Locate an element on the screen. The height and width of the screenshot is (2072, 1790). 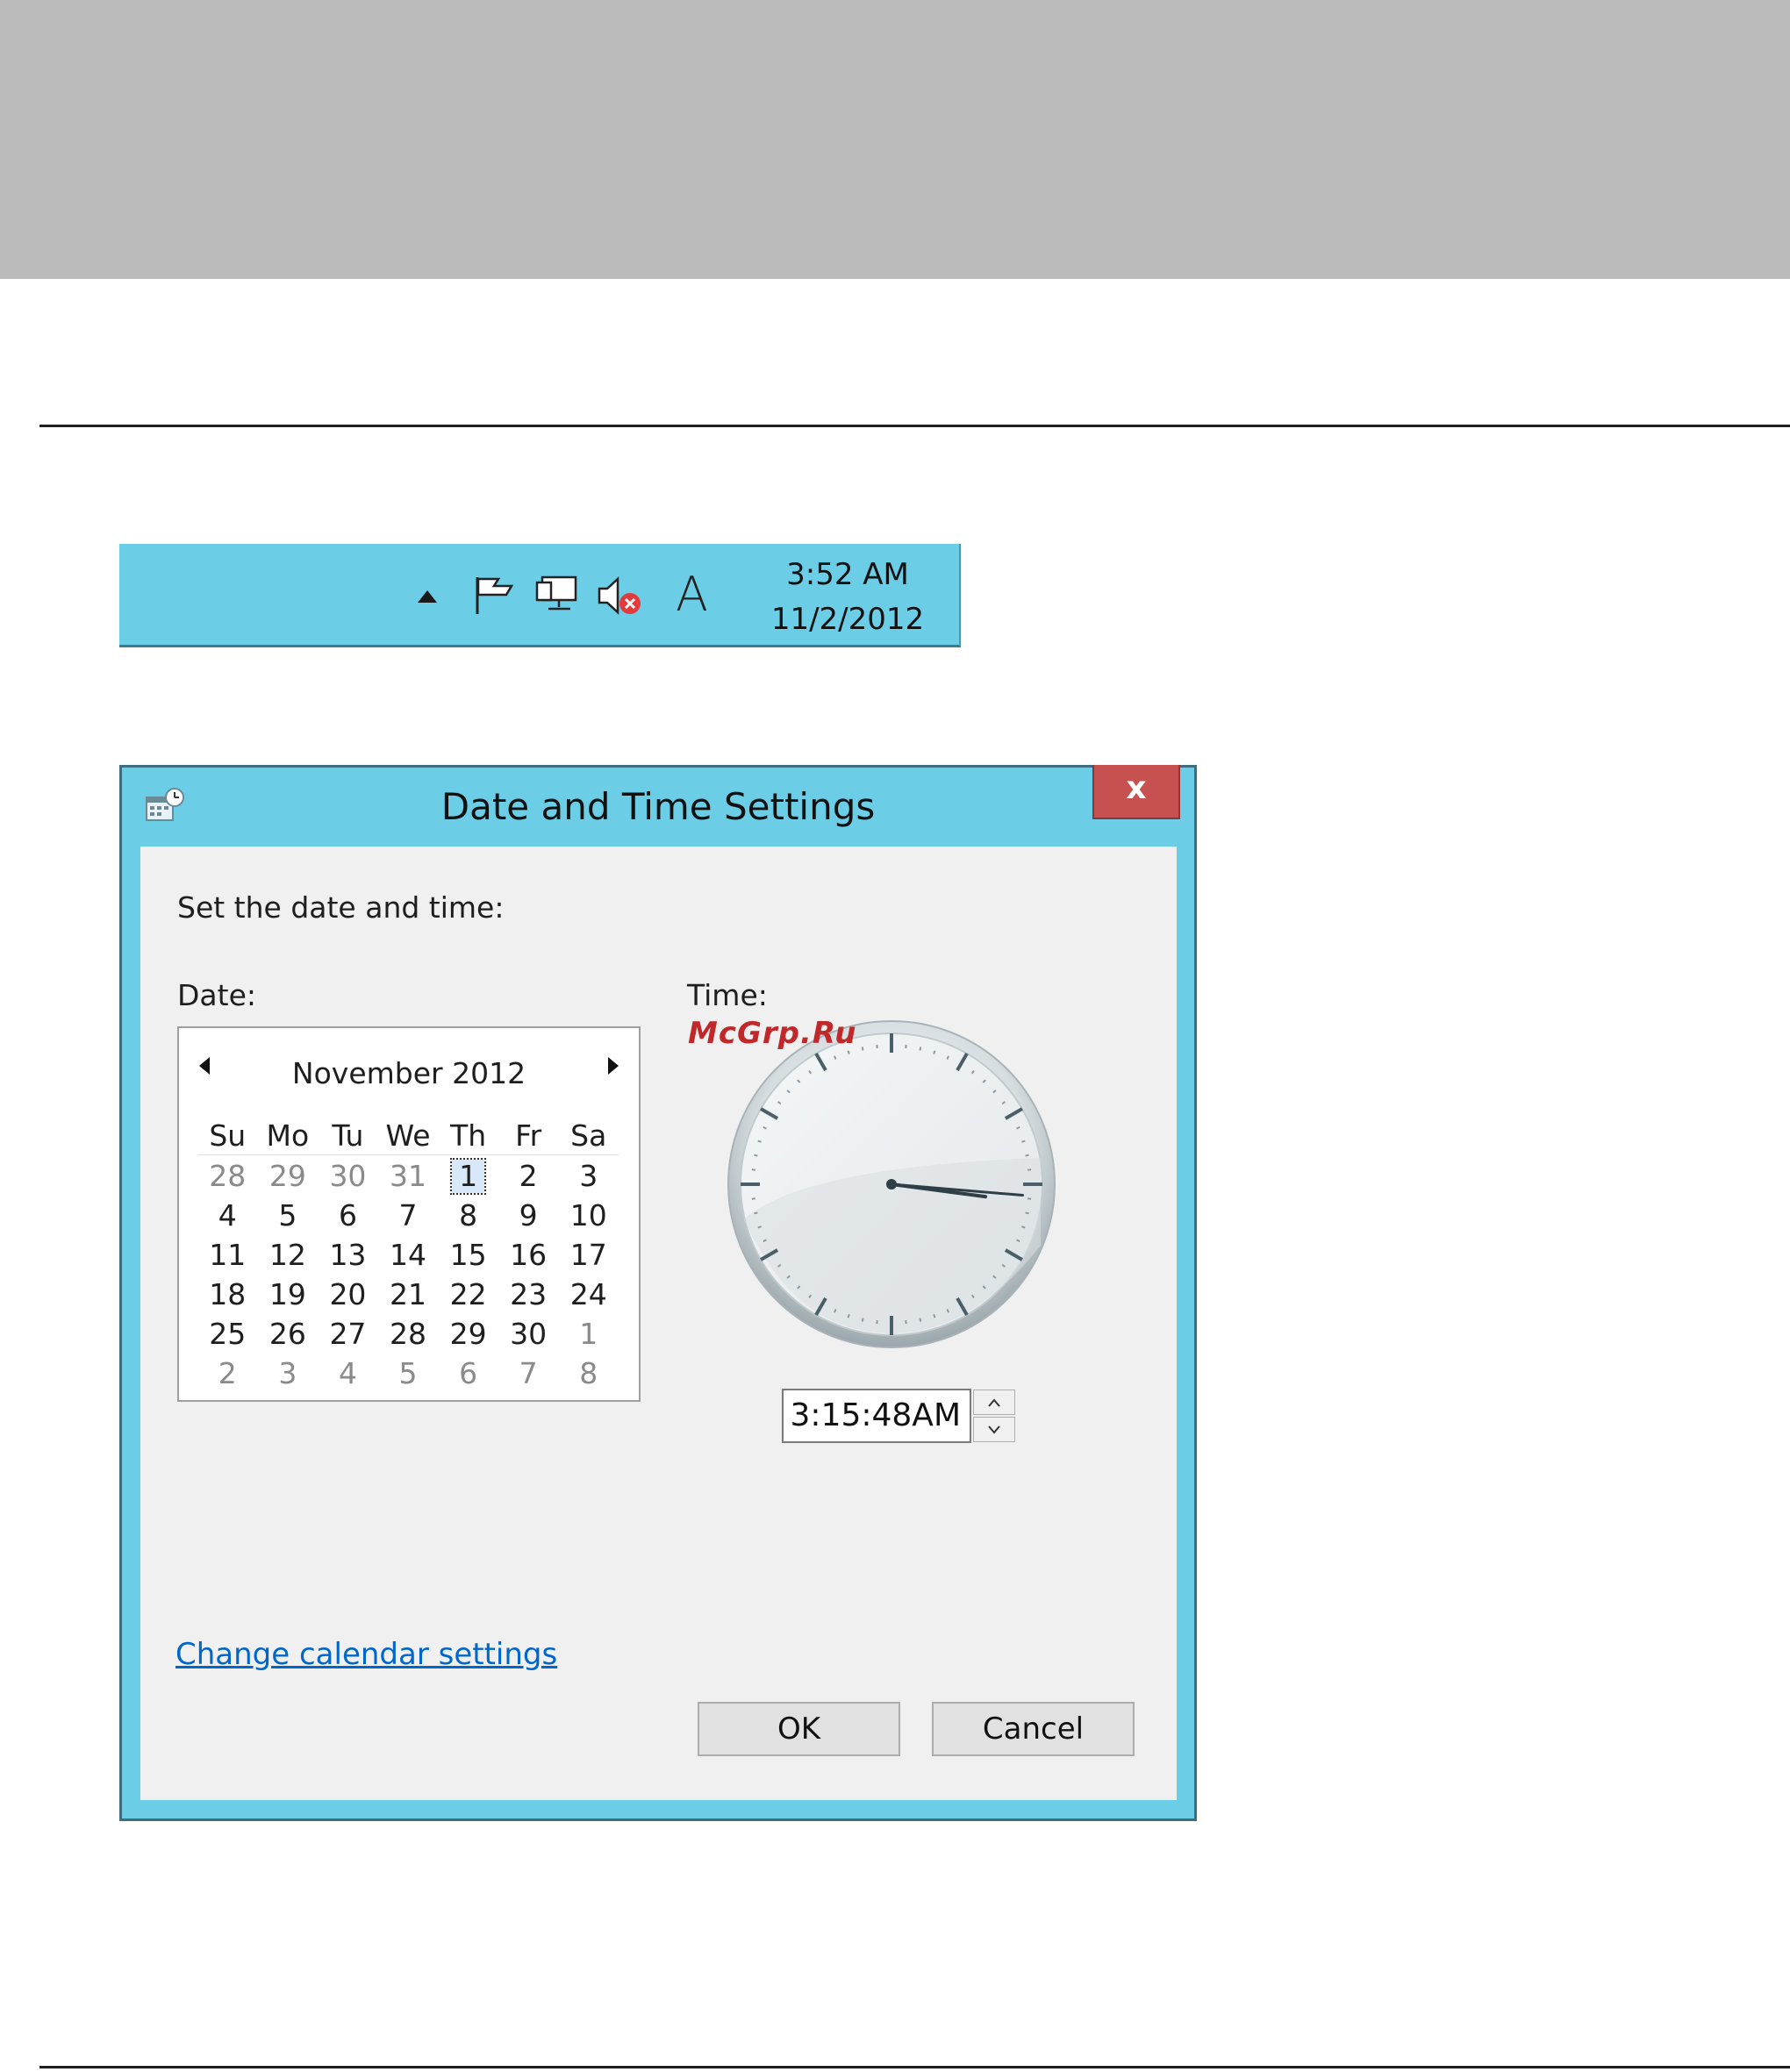
calendar-day-other-month: 6 is located at coordinates (468, 1374).